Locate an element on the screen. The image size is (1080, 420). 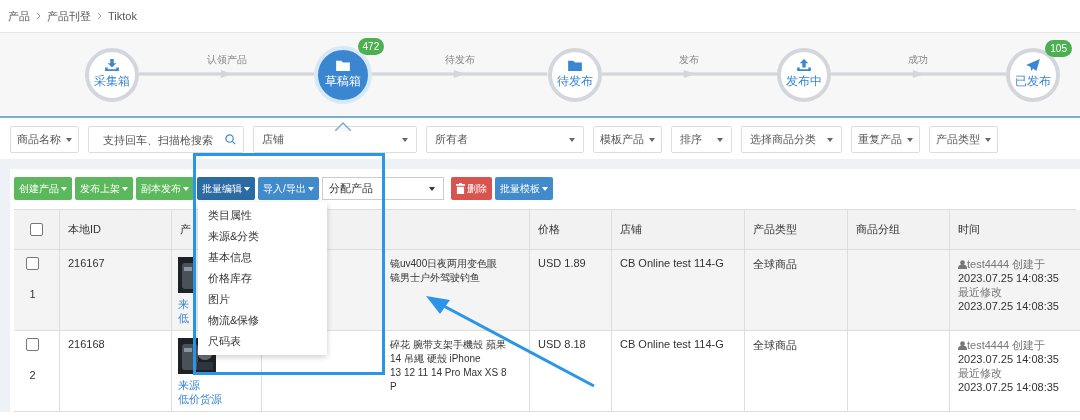
column-header: 商品分组 is located at coordinates (899, 230).